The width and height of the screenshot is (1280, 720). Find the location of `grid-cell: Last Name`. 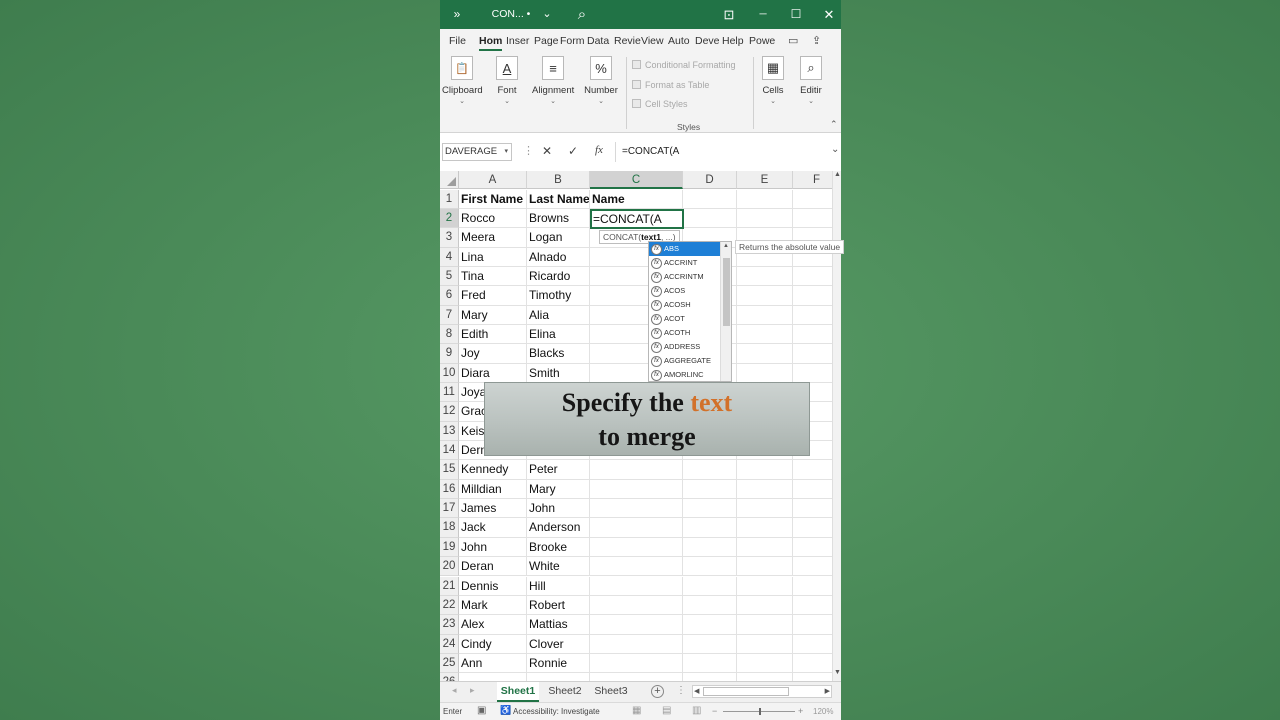

grid-cell: Last Name is located at coordinates (558, 199).